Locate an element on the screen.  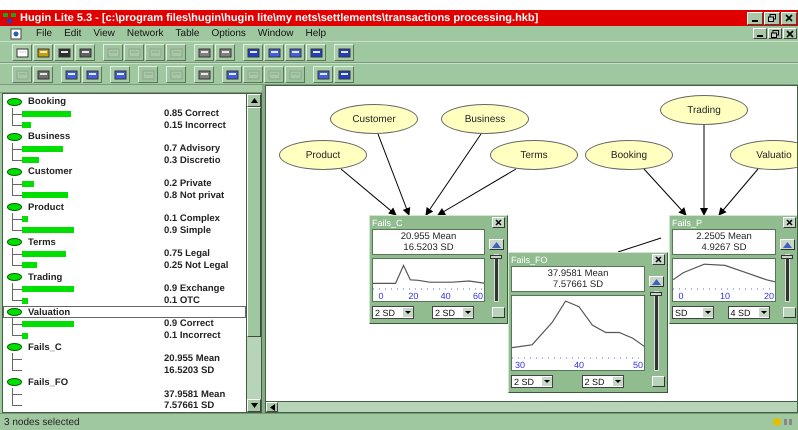
menu-item: Help is located at coordinates (316, 33).